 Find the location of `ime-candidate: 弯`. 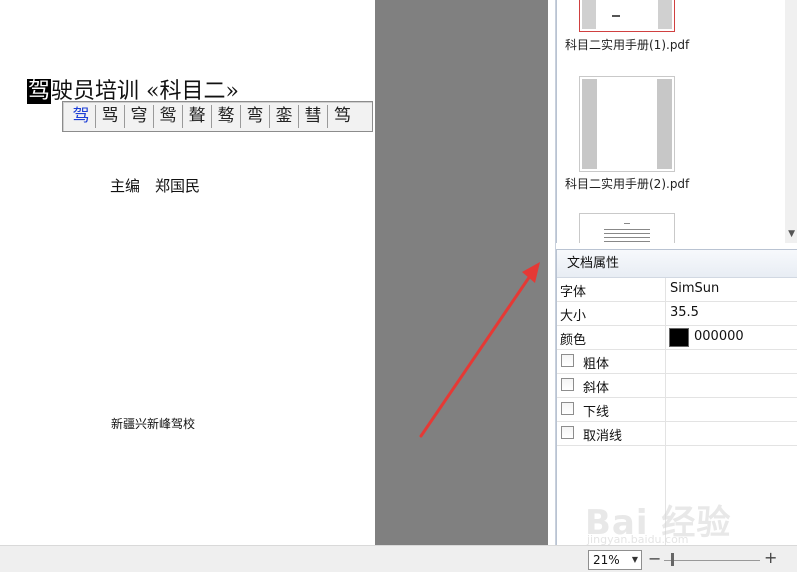

ime-candidate: 弯 is located at coordinates (255, 116).